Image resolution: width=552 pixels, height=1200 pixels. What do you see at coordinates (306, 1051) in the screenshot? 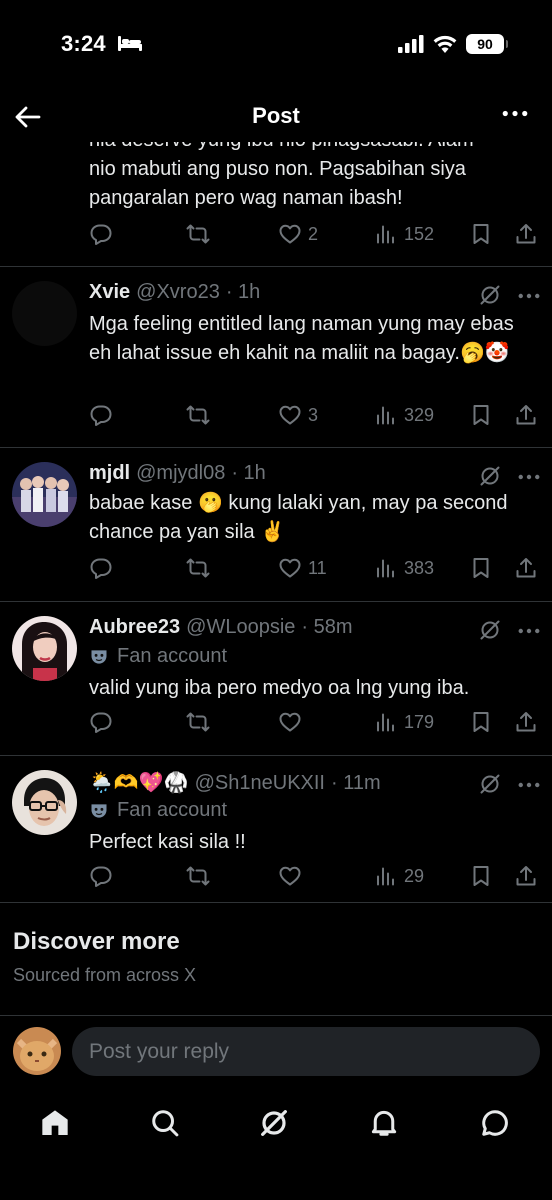
I see `reply-input` at bounding box center [306, 1051].